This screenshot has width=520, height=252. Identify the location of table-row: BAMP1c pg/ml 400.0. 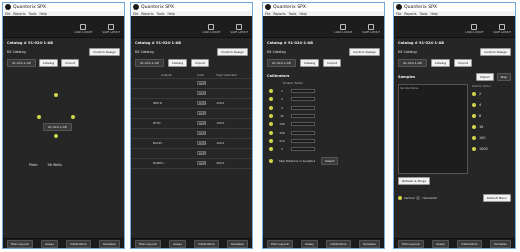
(191, 163).